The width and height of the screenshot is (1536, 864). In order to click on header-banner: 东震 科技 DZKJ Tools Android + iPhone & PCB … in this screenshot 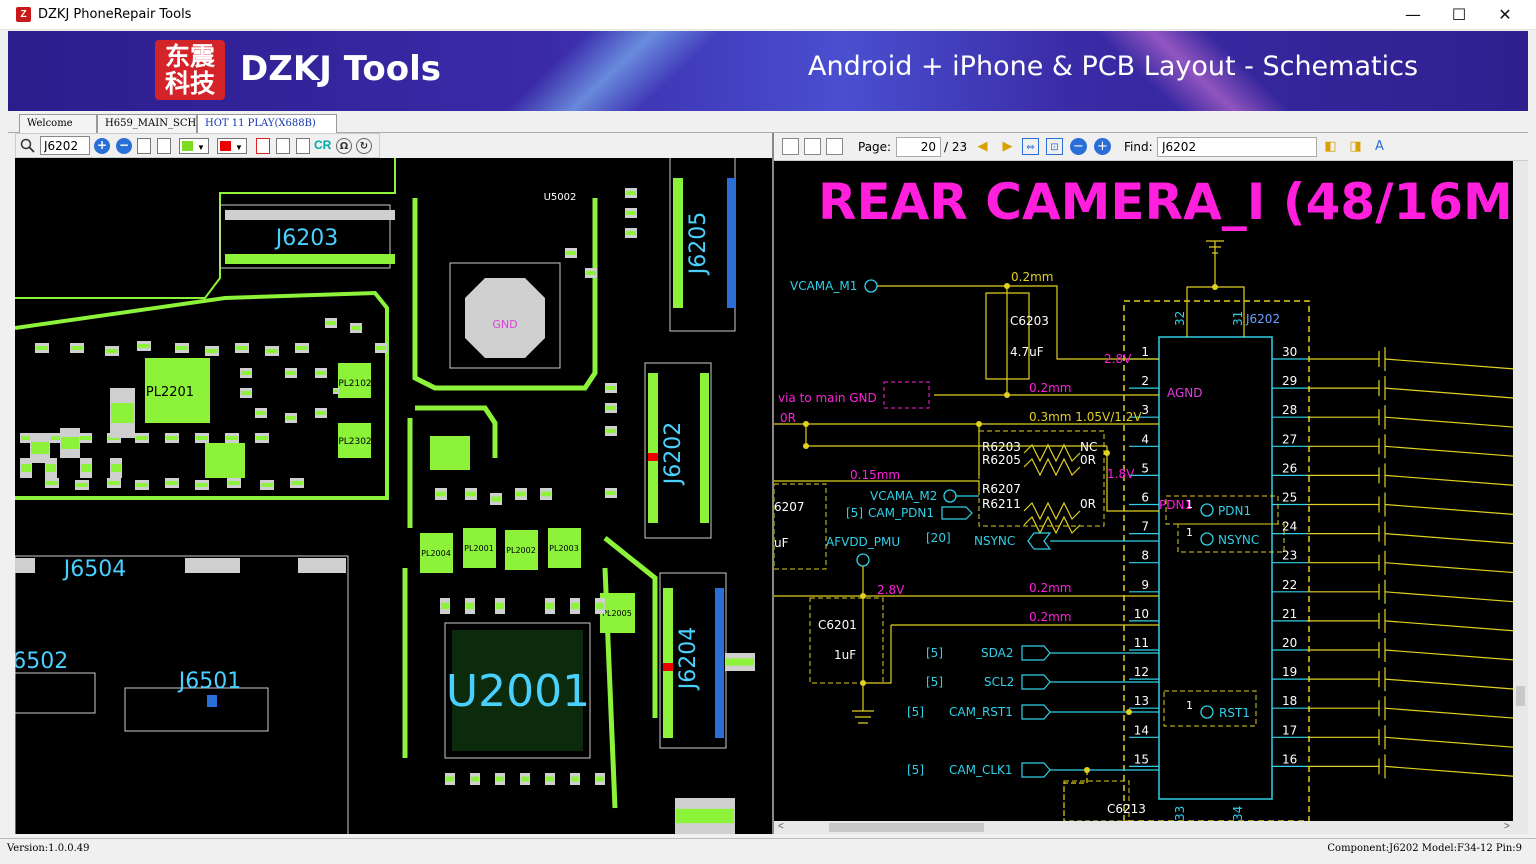, I will do `click(768, 71)`.